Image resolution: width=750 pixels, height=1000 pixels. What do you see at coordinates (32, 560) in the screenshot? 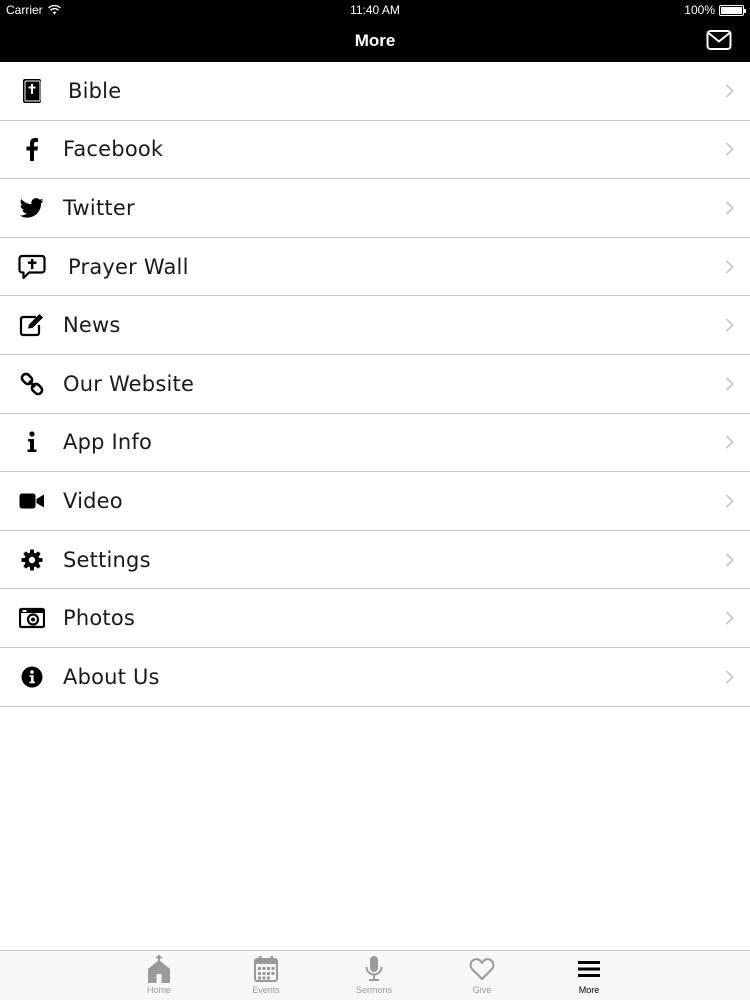
I see `gear-icon` at bounding box center [32, 560].